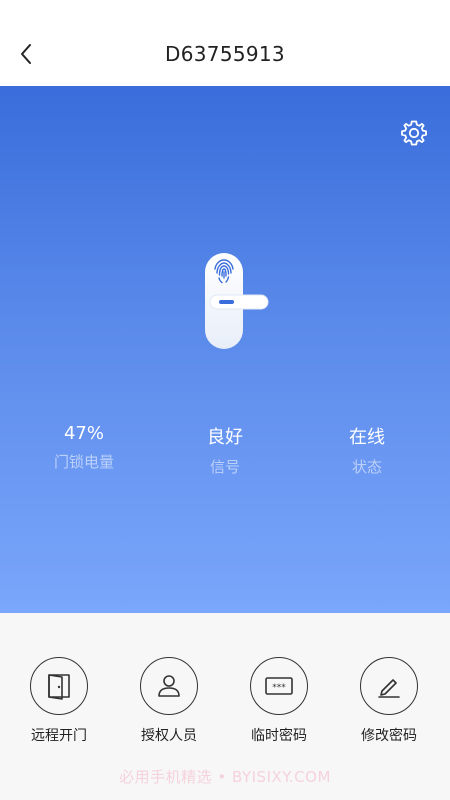  I want to click on change-password-label: 修改密码, so click(389, 736).